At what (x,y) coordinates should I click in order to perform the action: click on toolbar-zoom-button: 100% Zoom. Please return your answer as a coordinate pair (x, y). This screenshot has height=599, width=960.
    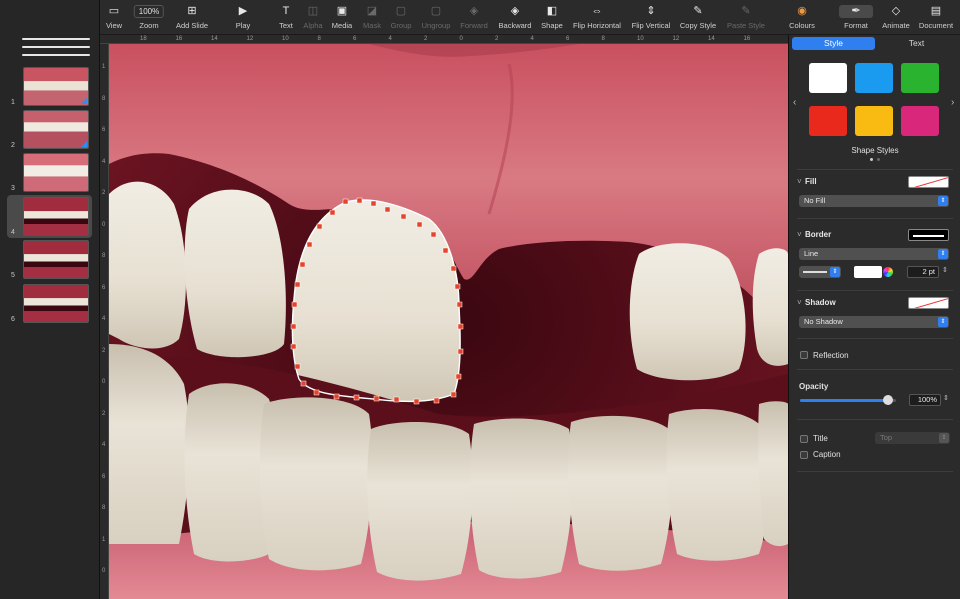
    Looking at the image, I should click on (149, 17).